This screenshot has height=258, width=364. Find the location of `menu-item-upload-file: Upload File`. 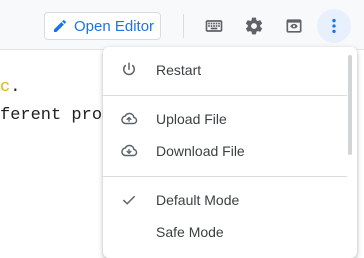

menu-item-upload-file: Upload File is located at coordinates (225, 119).